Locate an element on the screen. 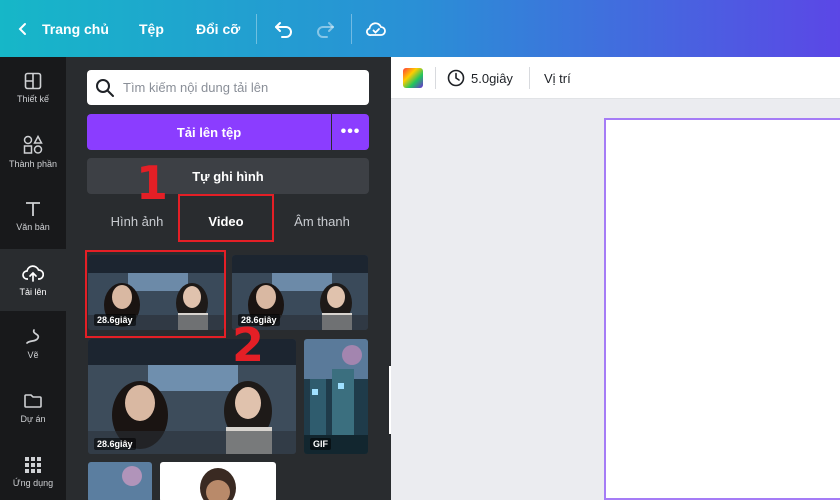 Image resolution: width=840 pixels, height=500 pixels. elements-icon is located at coordinates (33, 144).